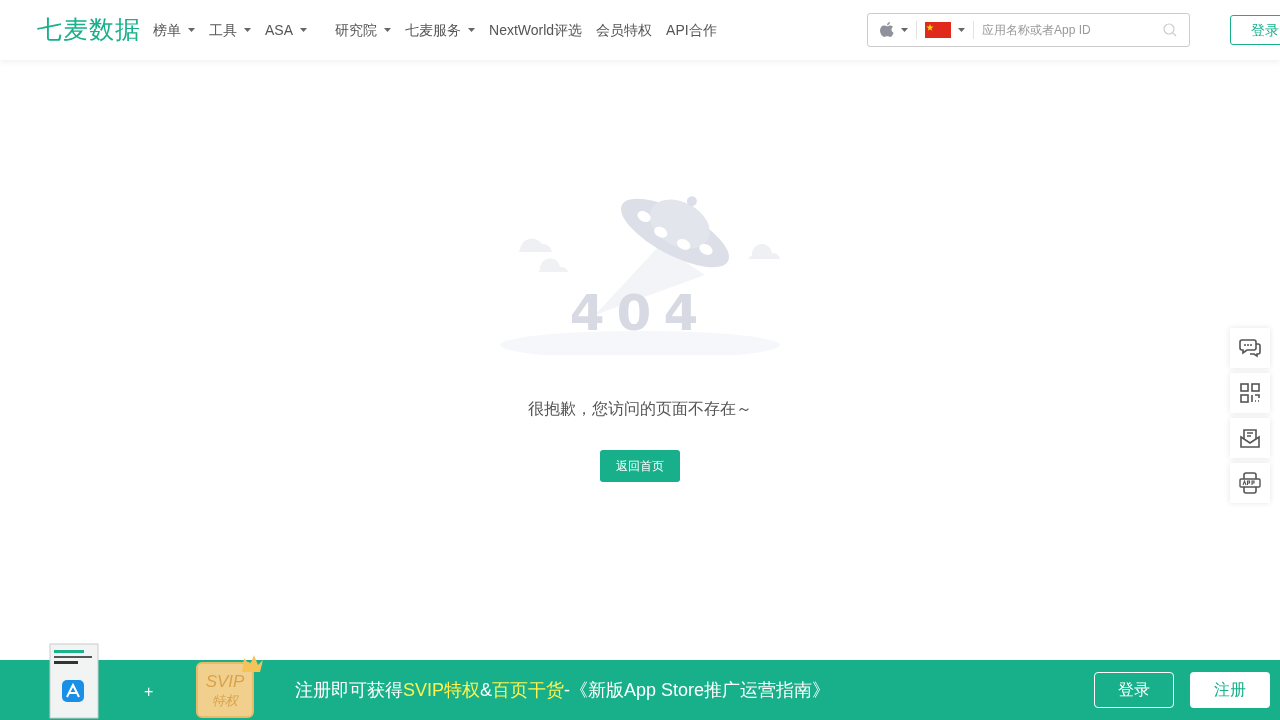  Describe the element at coordinates (286, 30) in the screenshot. I see `nav-link: ASA` at that location.